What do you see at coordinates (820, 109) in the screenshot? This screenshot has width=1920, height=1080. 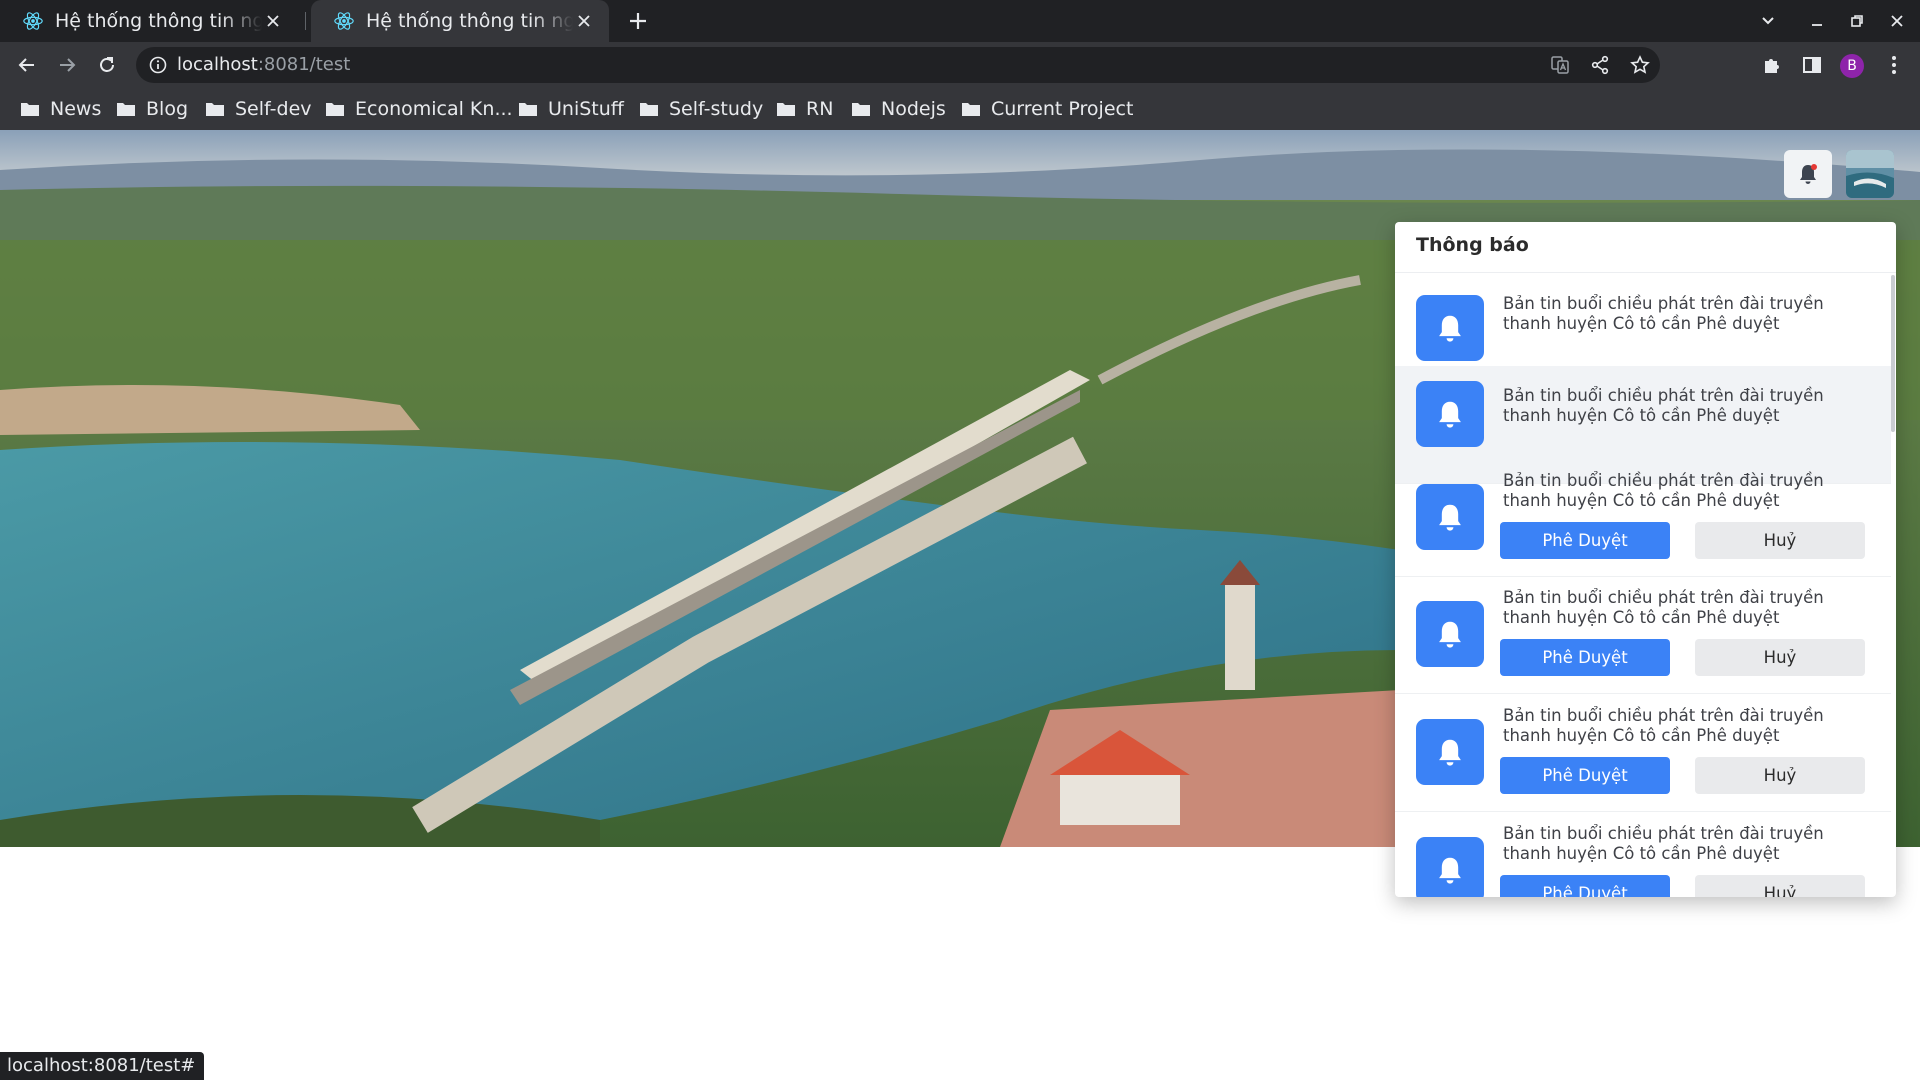 I see `bookmark-label: RN` at bounding box center [820, 109].